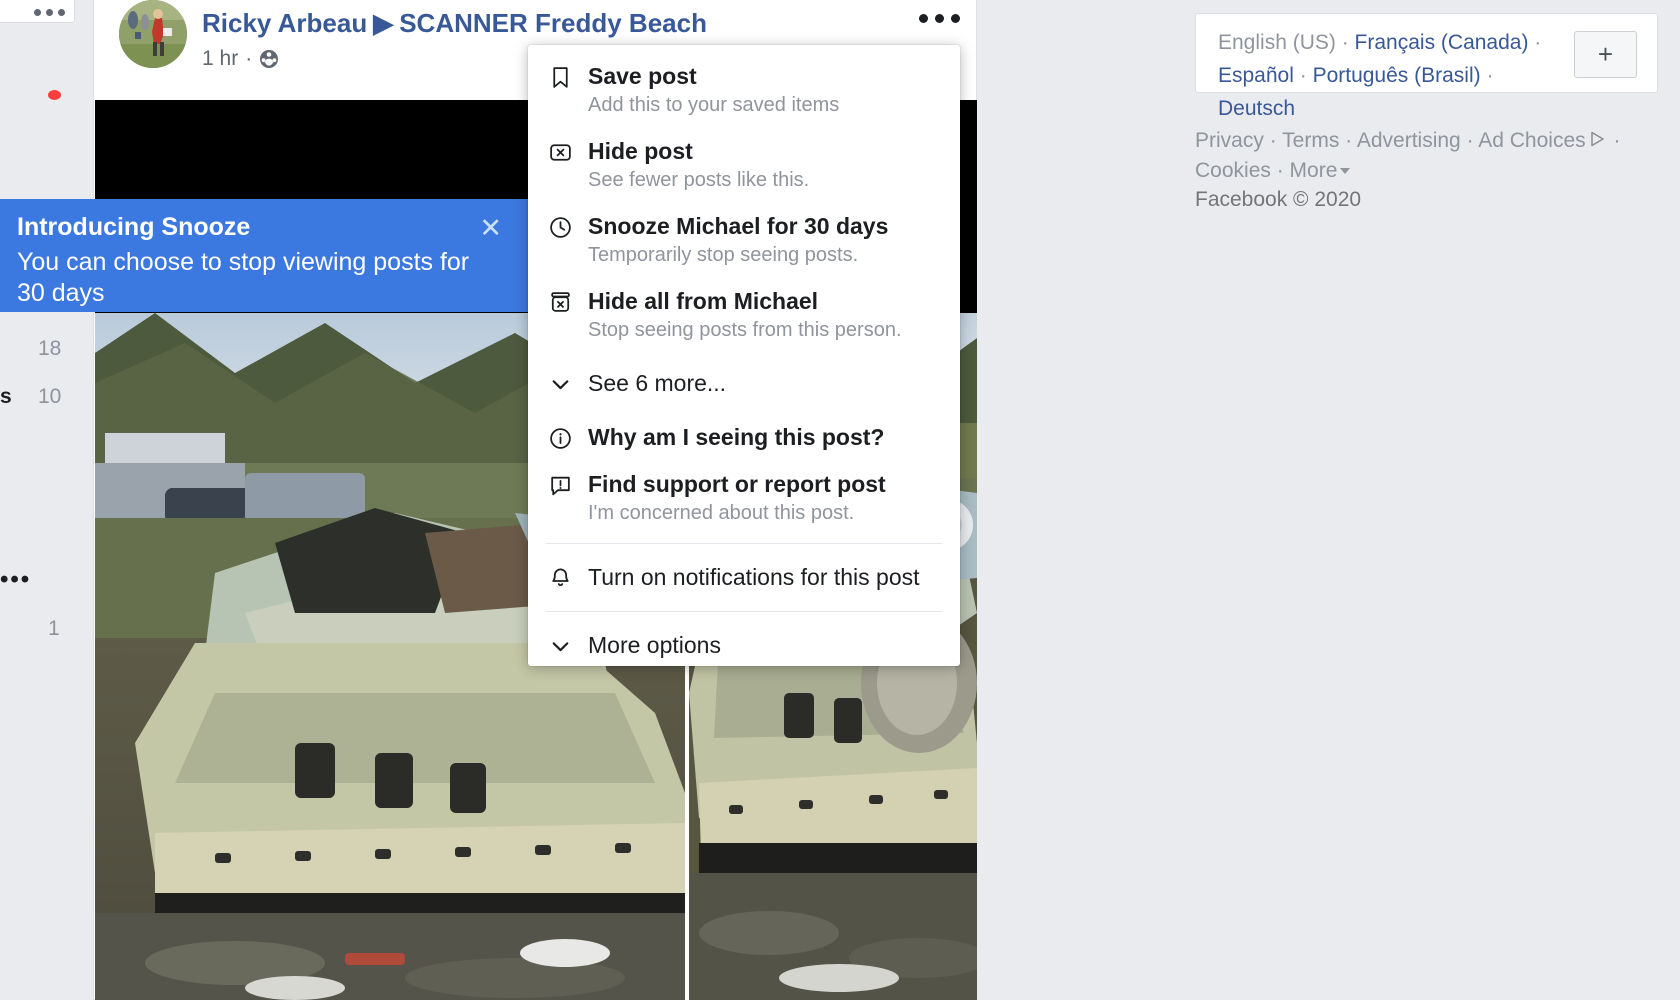  Describe the element at coordinates (6, 396) in the screenshot. I see `rail-letter: s` at that location.